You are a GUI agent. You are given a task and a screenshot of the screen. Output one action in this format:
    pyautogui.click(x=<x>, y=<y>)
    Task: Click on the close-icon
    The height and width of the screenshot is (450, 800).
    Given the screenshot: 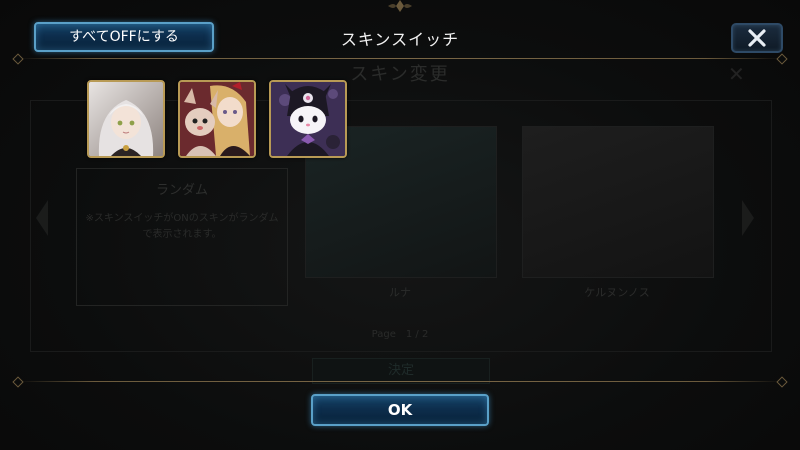 What is the action you would take?
    pyautogui.click(x=757, y=38)
    